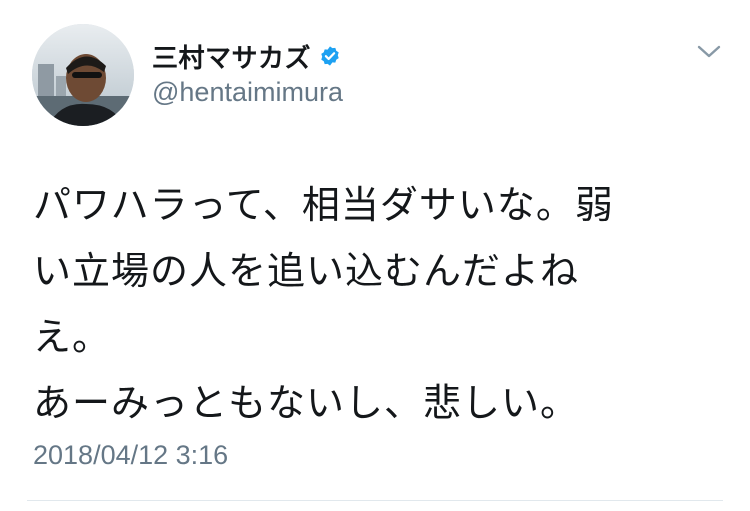 The height and width of the screenshot is (511, 750). Describe the element at coordinates (231, 56) in the screenshot. I see `display-name: 三村マサカズ` at that location.